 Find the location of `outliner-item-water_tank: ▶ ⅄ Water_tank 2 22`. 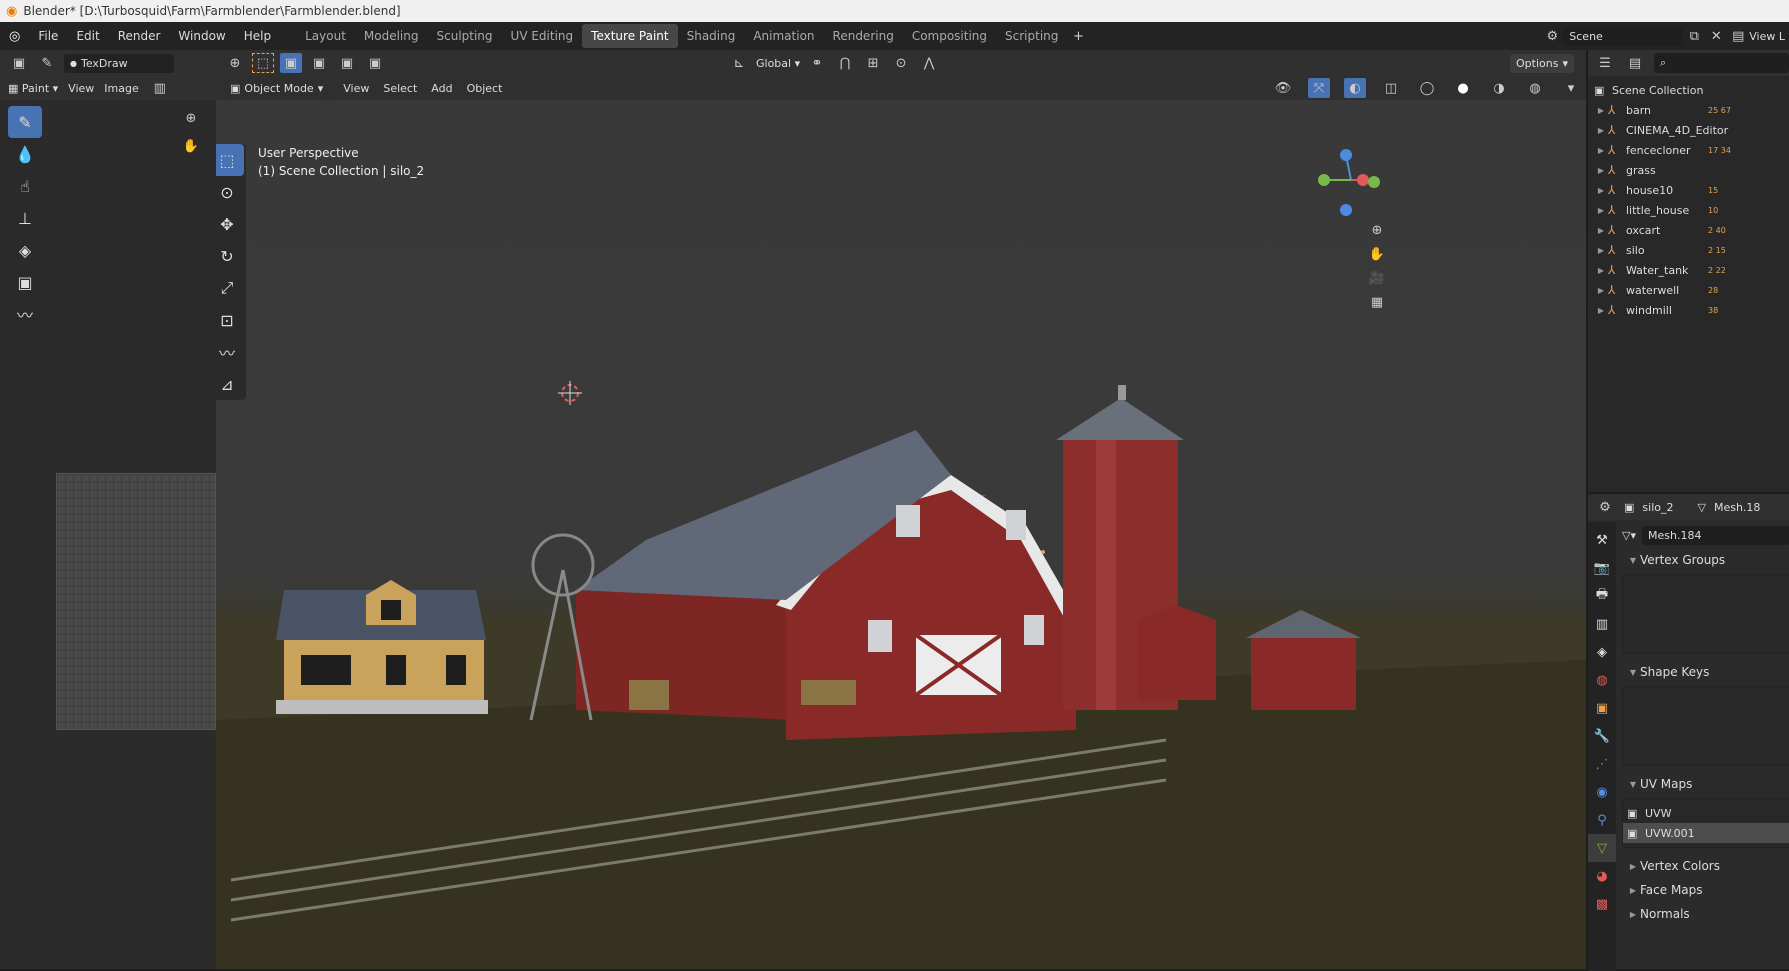

outliner-item-water_tank: ▶ ⅄ Water_tank 2 22 is located at coordinates (1691, 270).